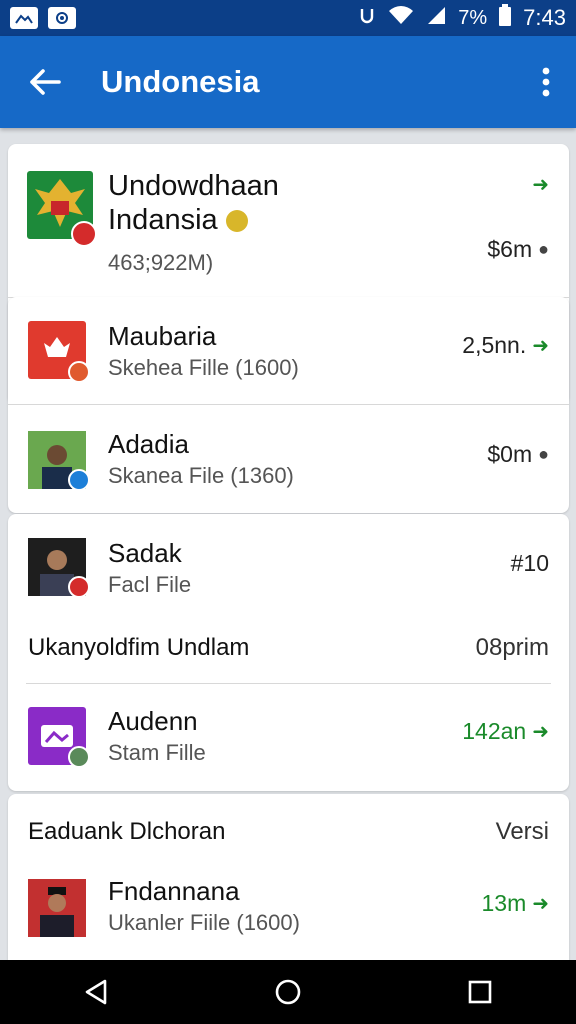 This screenshot has height=1024, width=576. What do you see at coordinates (193, 186) in the screenshot?
I see `item-title: Undowdhaan` at bounding box center [193, 186].